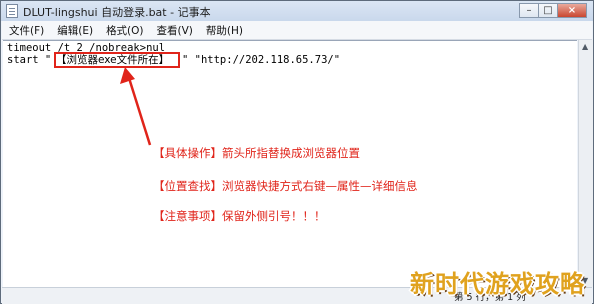 This screenshot has height=304, width=594. What do you see at coordinates (529, 10) in the screenshot?
I see `minimize-button: –` at bounding box center [529, 10].